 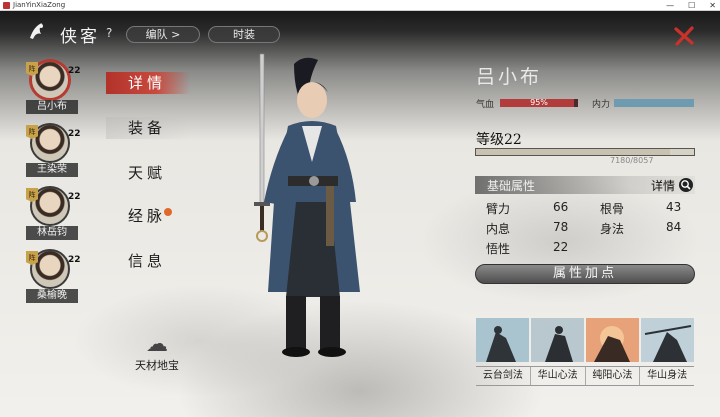 I want to click on attr-key: 身法, so click(x=612, y=229).